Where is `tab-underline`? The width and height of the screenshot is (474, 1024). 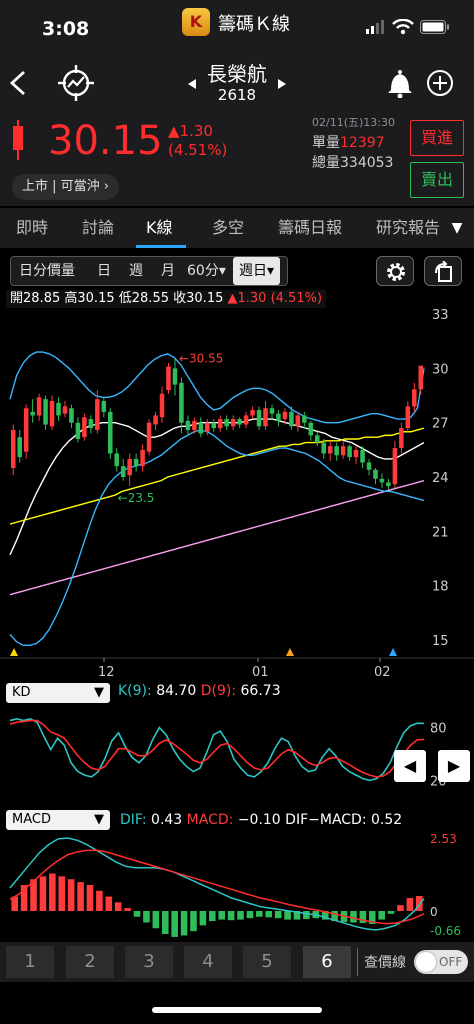
tab-underline is located at coordinates (161, 246).